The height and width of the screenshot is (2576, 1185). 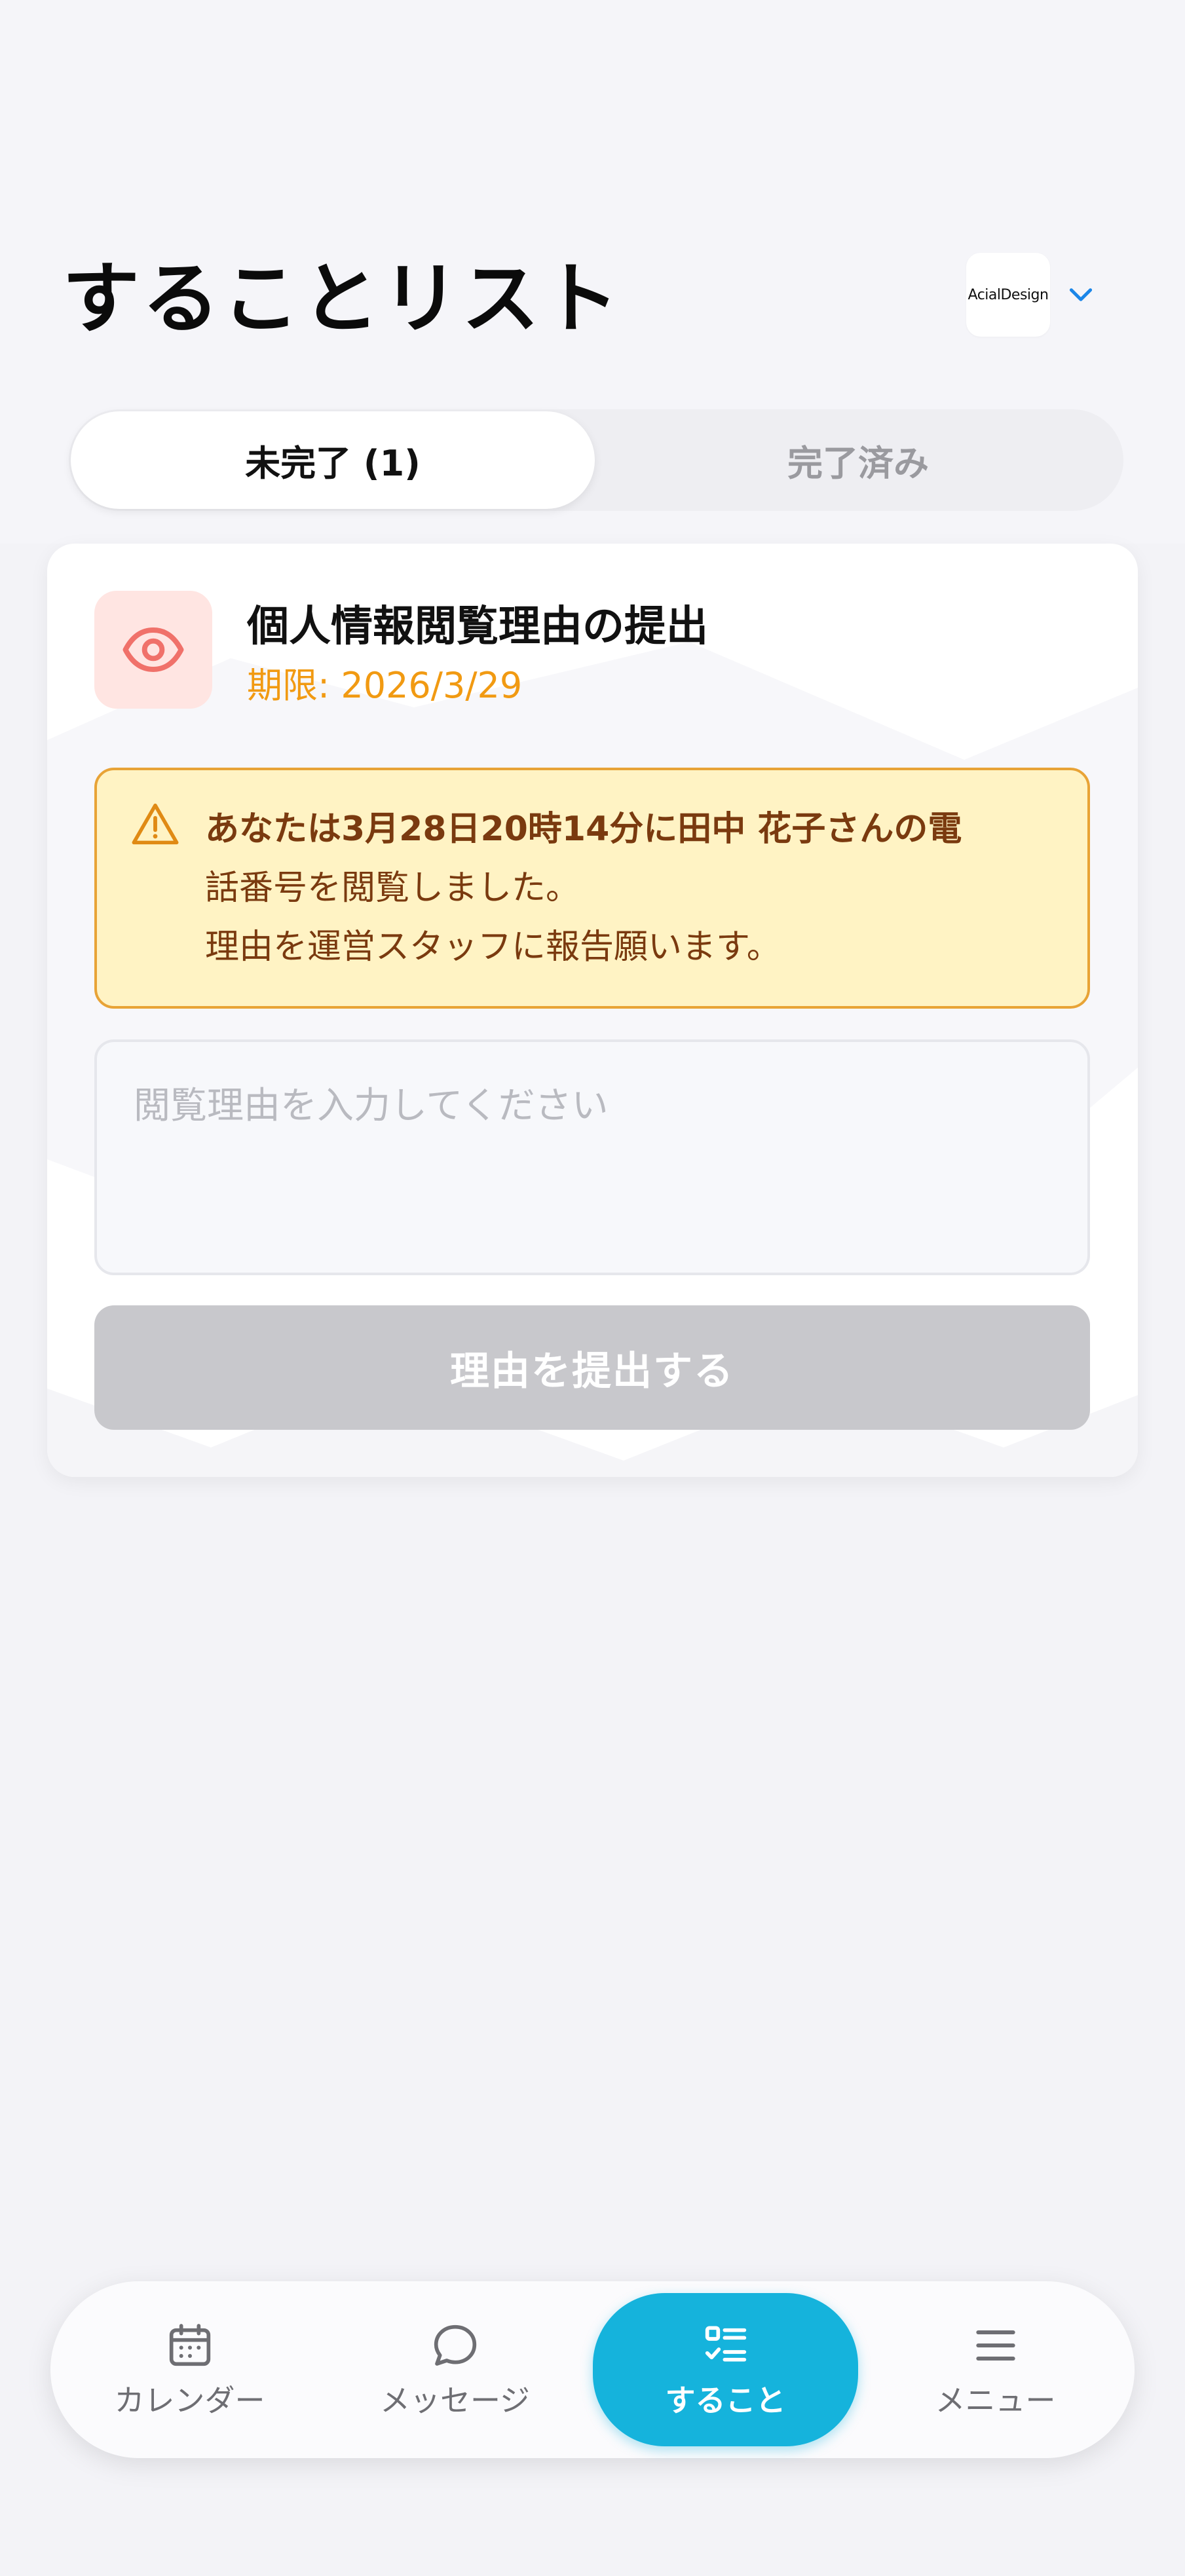 I want to click on nav-label-messages: メッセージ, so click(x=455, y=2400).